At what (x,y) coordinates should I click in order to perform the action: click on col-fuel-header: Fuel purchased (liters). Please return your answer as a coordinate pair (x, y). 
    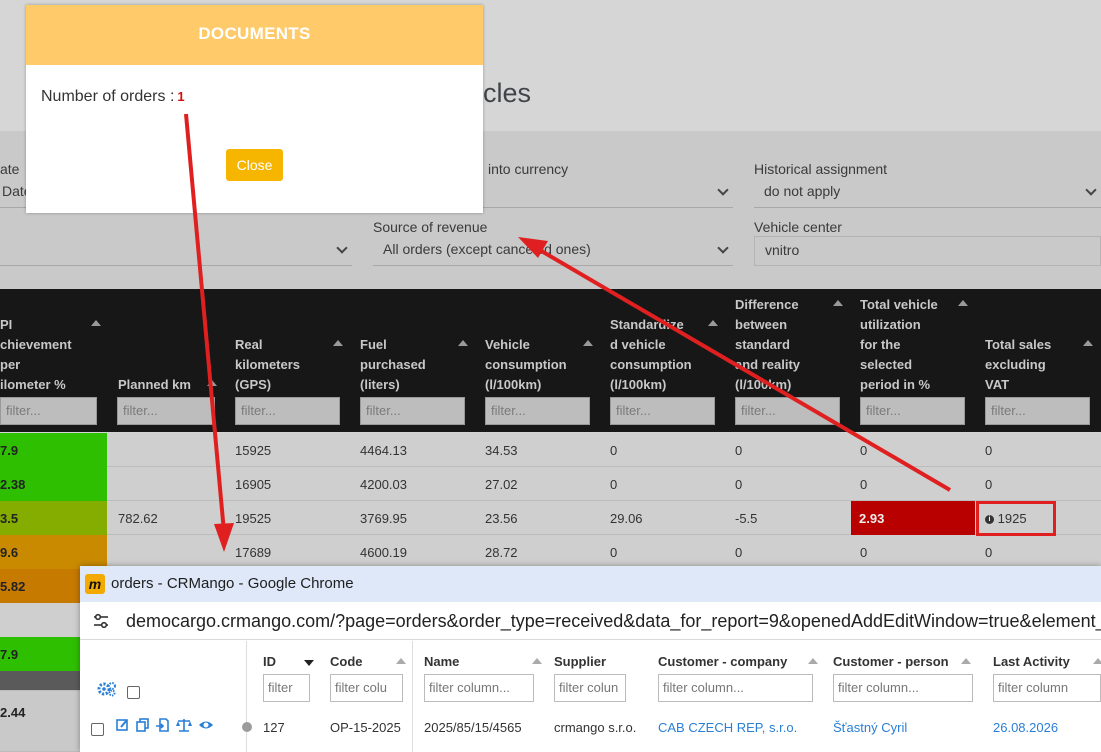
    Looking at the image, I should click on (414, 365).